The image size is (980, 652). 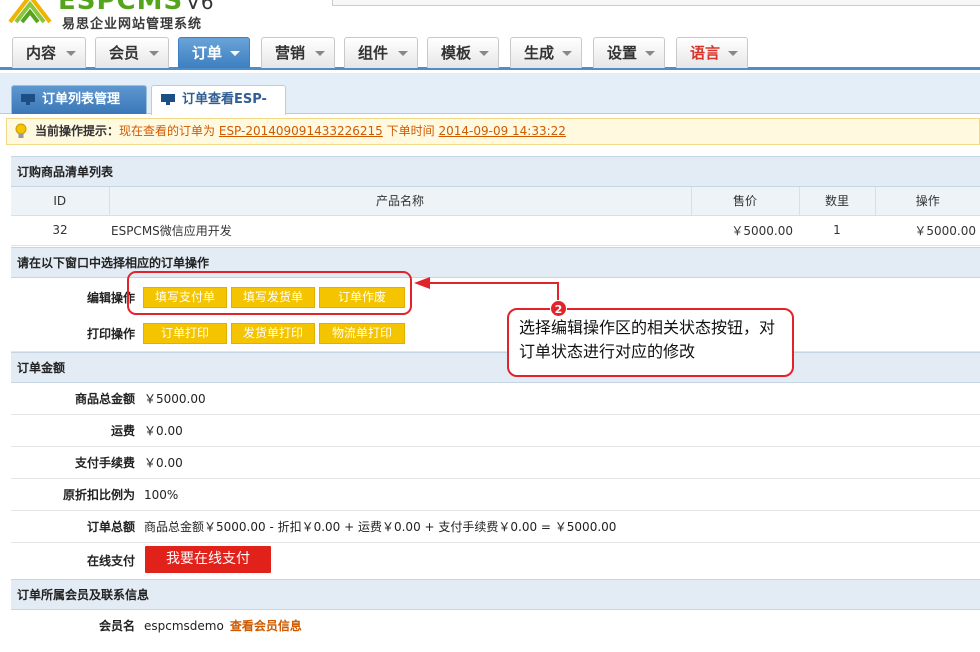 I want to click on print-operations-label: 打印操作, so click(x=110, y=333).